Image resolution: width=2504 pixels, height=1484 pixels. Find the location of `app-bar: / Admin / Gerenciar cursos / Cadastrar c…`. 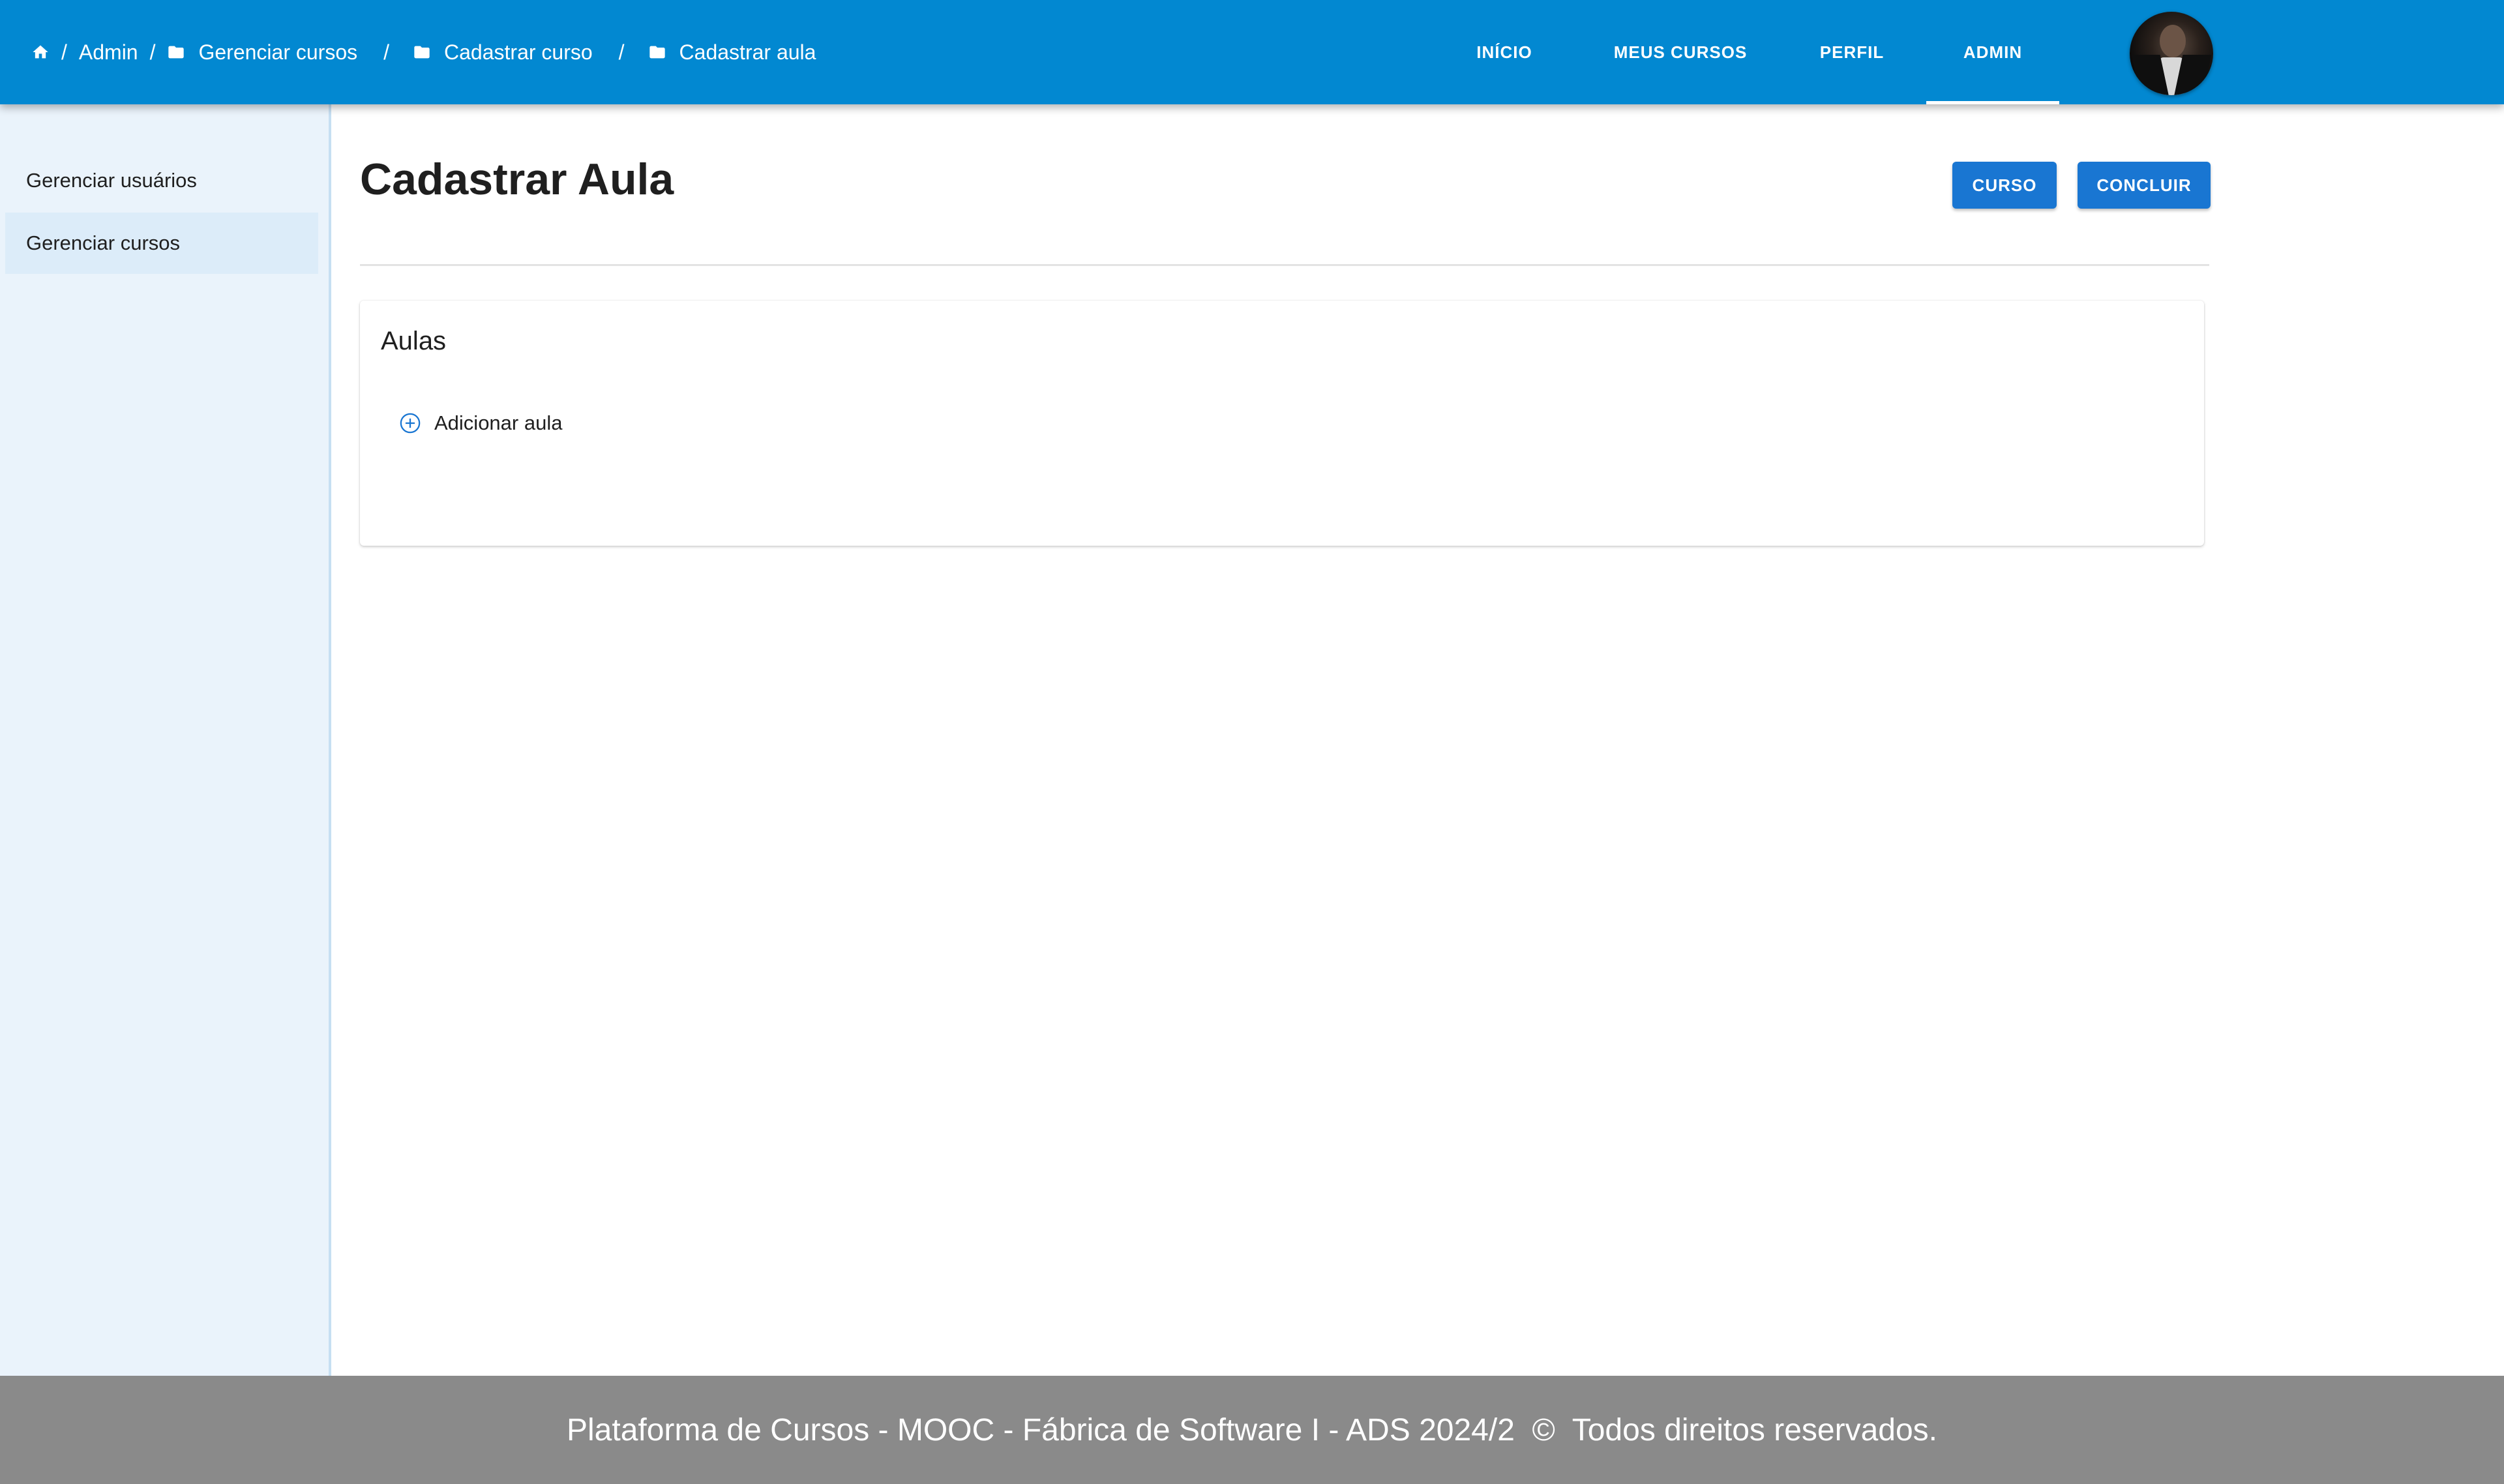

app-bar: / Admin / Gerenciar cursos / Cadastrar c… is located at coordinates (1252, 52).